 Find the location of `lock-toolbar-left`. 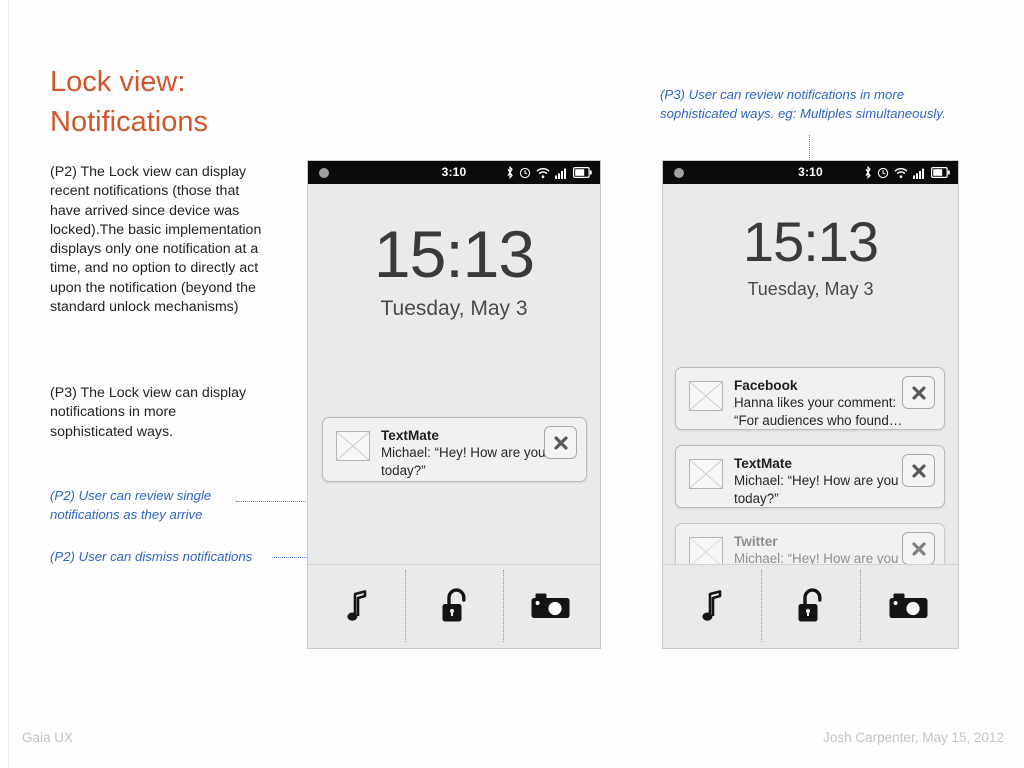

lock-toolbar-left is located at coordinates (454, 606).